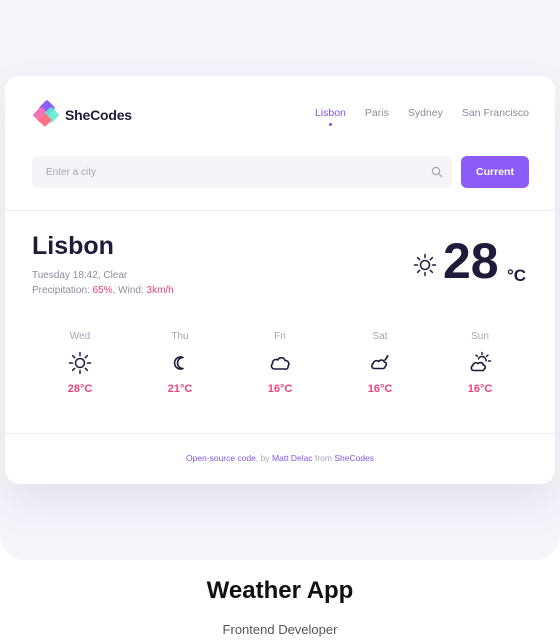  I want to click on shecodes-logo-icon, so click(46, 113).